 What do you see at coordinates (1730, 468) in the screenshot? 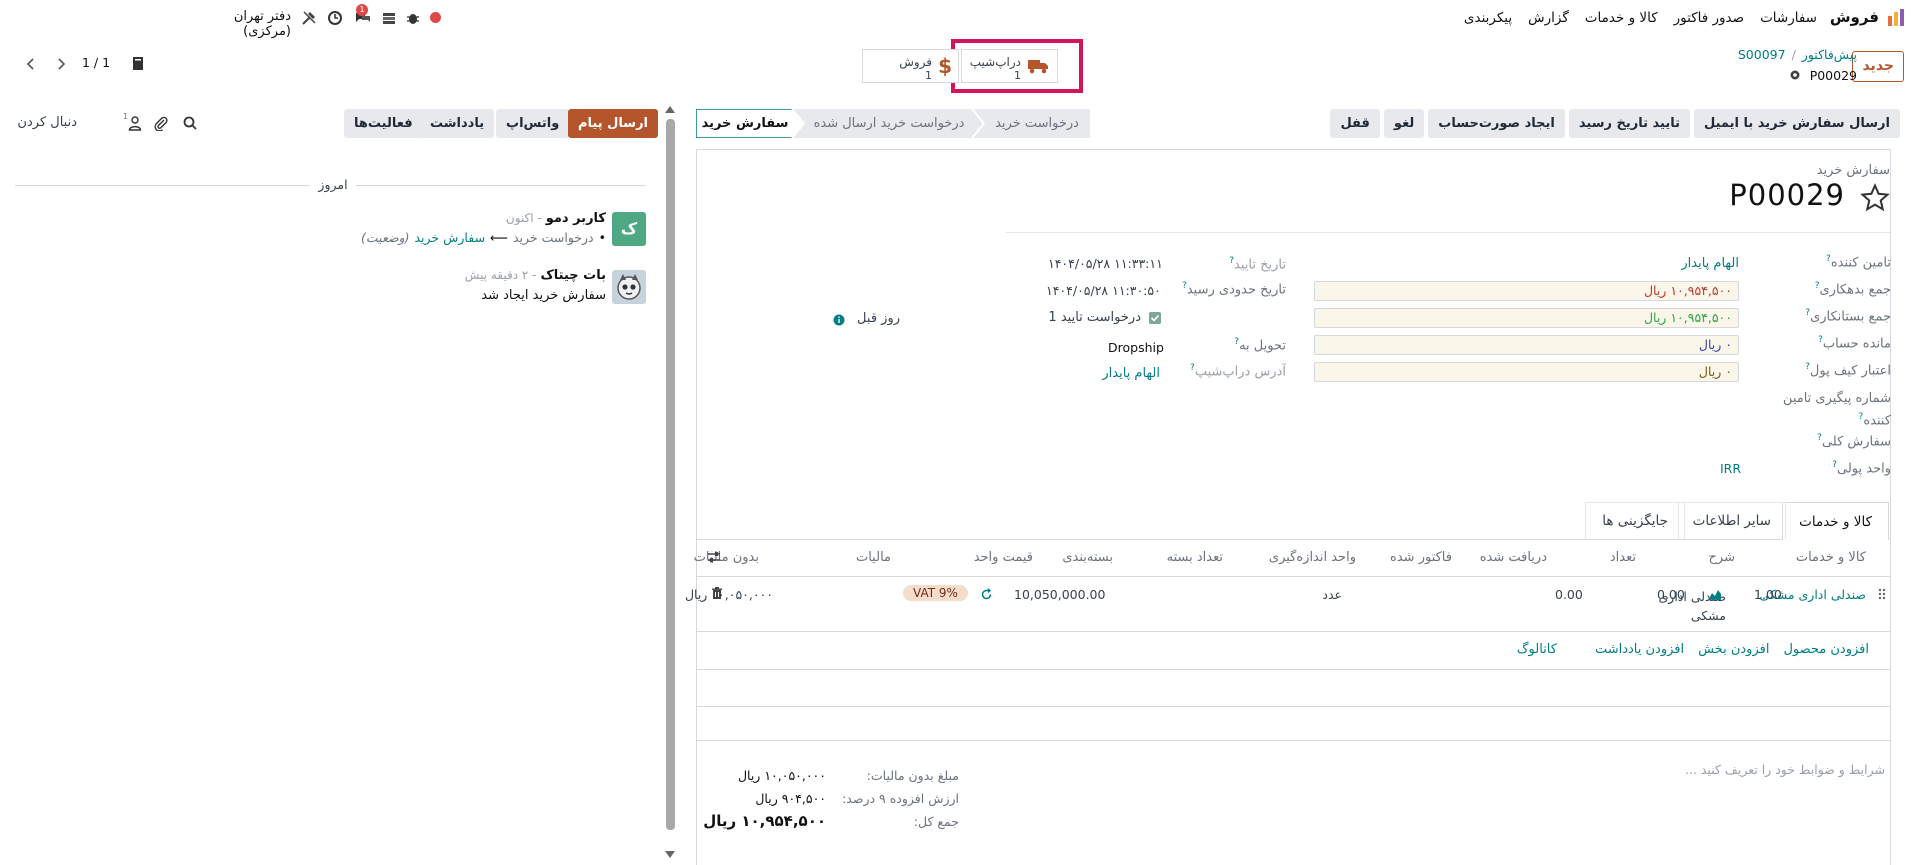
I see `field-currency: IRR` at bounding box center [1730, 468].